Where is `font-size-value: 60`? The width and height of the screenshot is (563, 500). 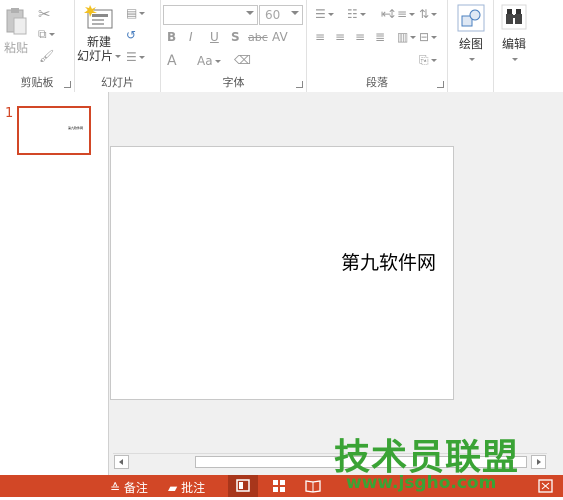 font-size-value: 60 is located at coordinates (273, 15).